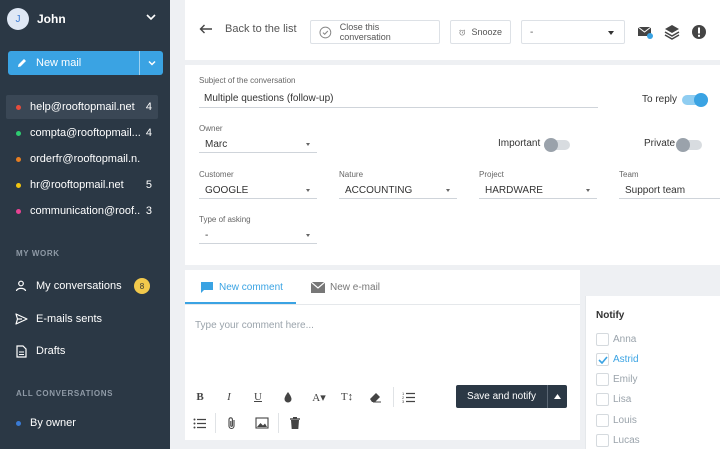 This screenshot has width=720, height=449. I want to click on new-mail-dropdown-button, so click(151, 63).